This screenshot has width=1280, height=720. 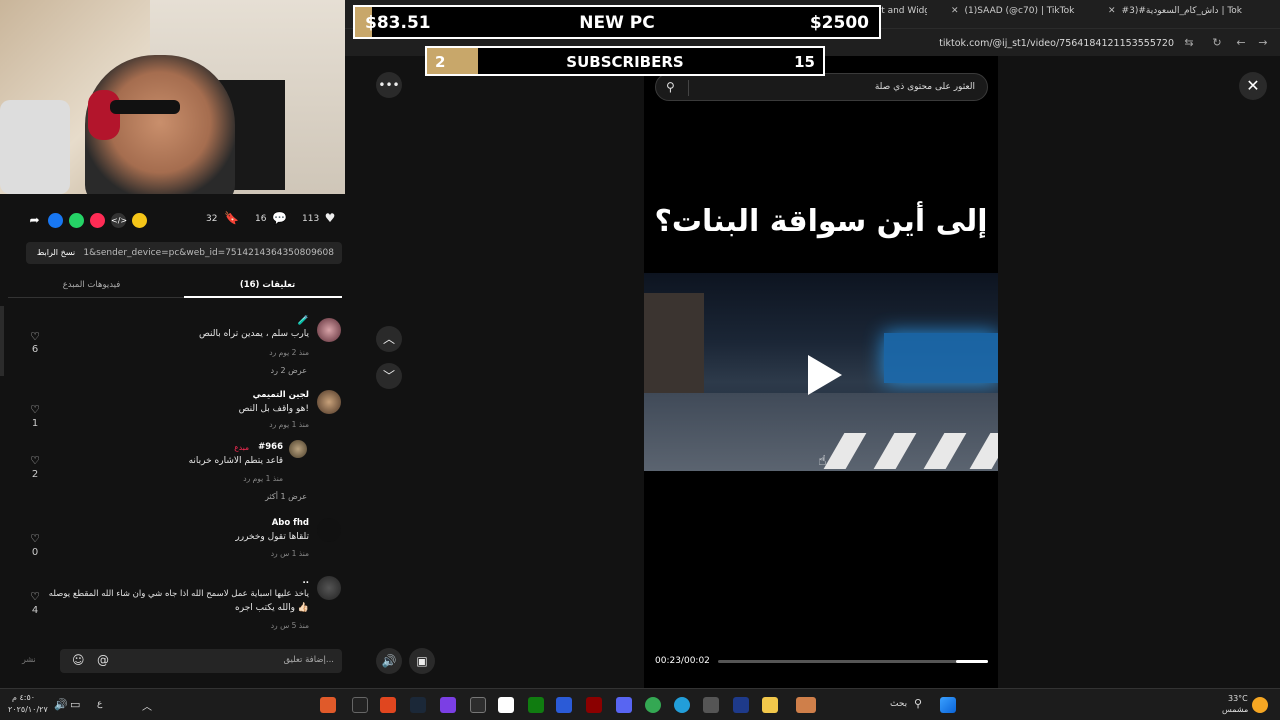 What do you see at coordinates (272, 537) in the screenshot?
I see `comment-text: تلقاها تقول وخخررر` at bounding box center [272, 537].